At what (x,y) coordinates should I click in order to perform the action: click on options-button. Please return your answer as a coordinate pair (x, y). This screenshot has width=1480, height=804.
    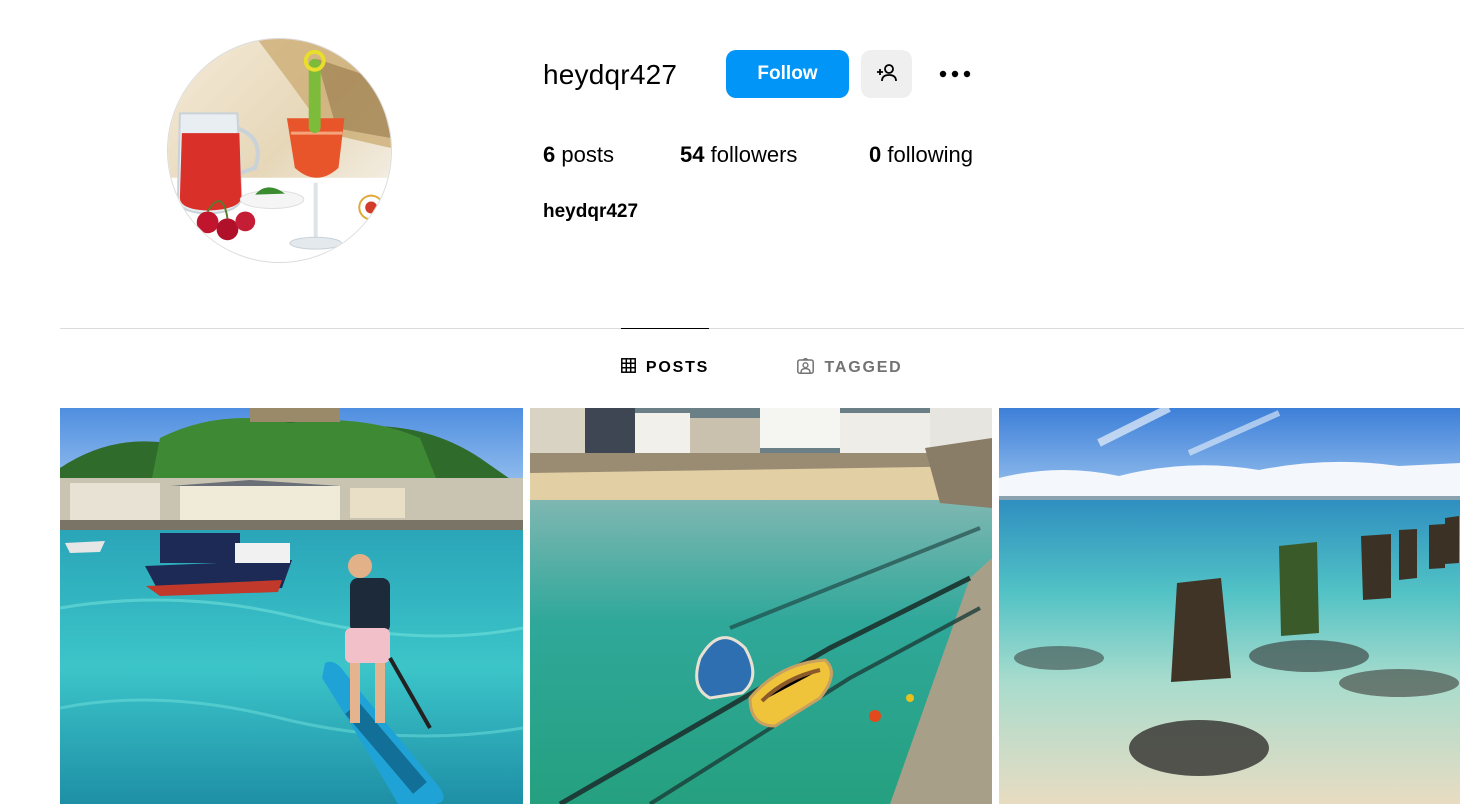
    Looking at the image, I should click on (955, 74).